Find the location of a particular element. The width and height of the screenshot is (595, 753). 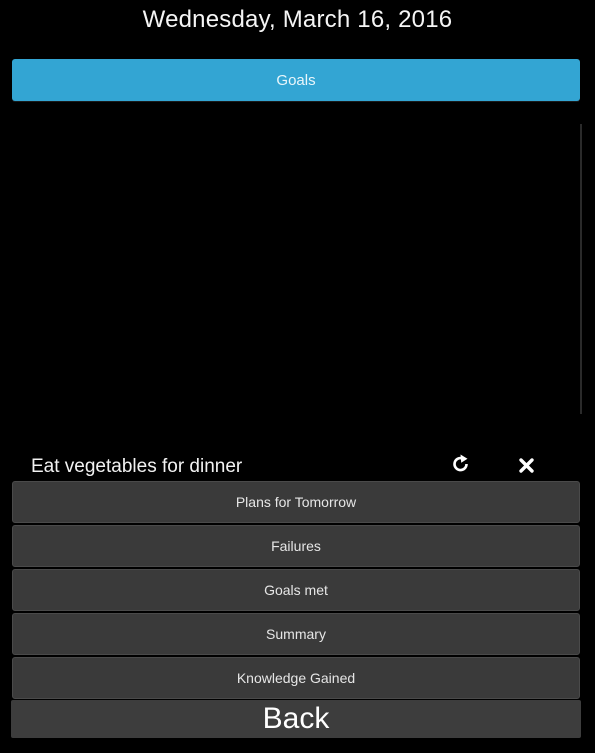

date-title: Wednesday, March 16, 2016 is located at coordinates (297, 19).